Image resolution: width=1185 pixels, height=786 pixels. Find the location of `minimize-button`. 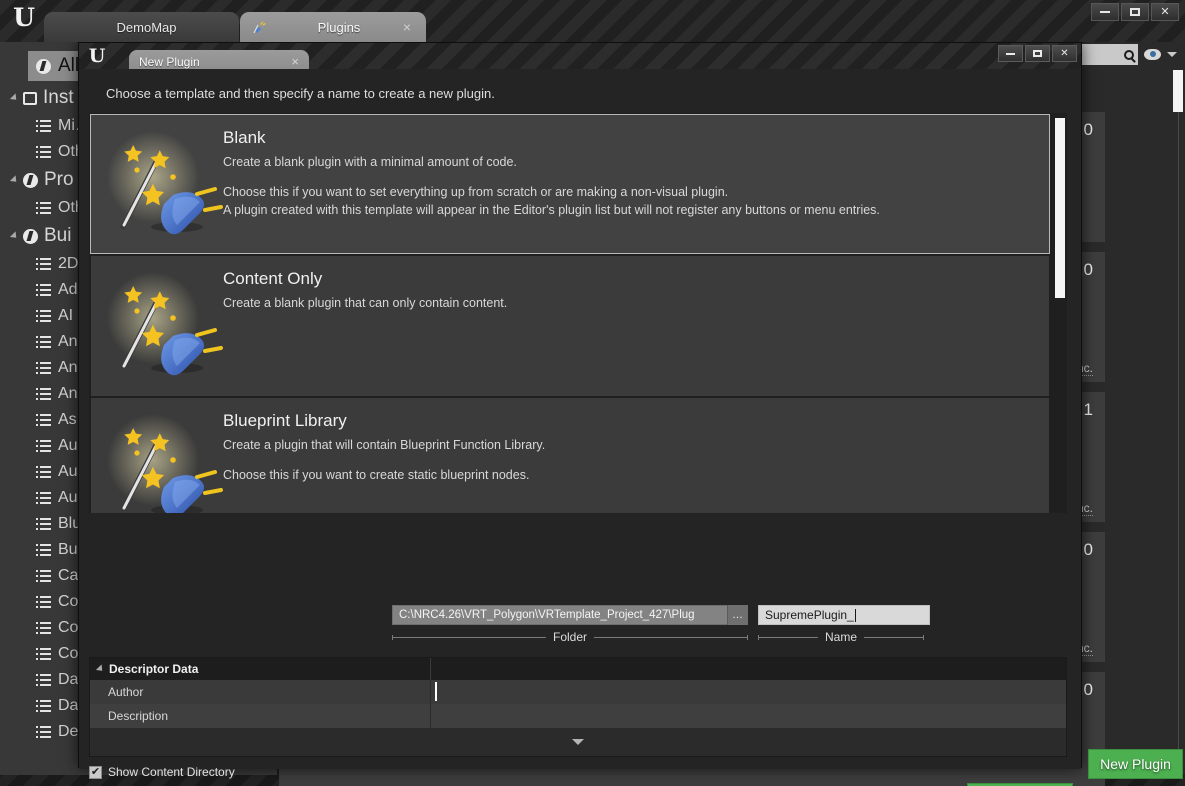

minimize-button is located at coordinates (1105, 12).